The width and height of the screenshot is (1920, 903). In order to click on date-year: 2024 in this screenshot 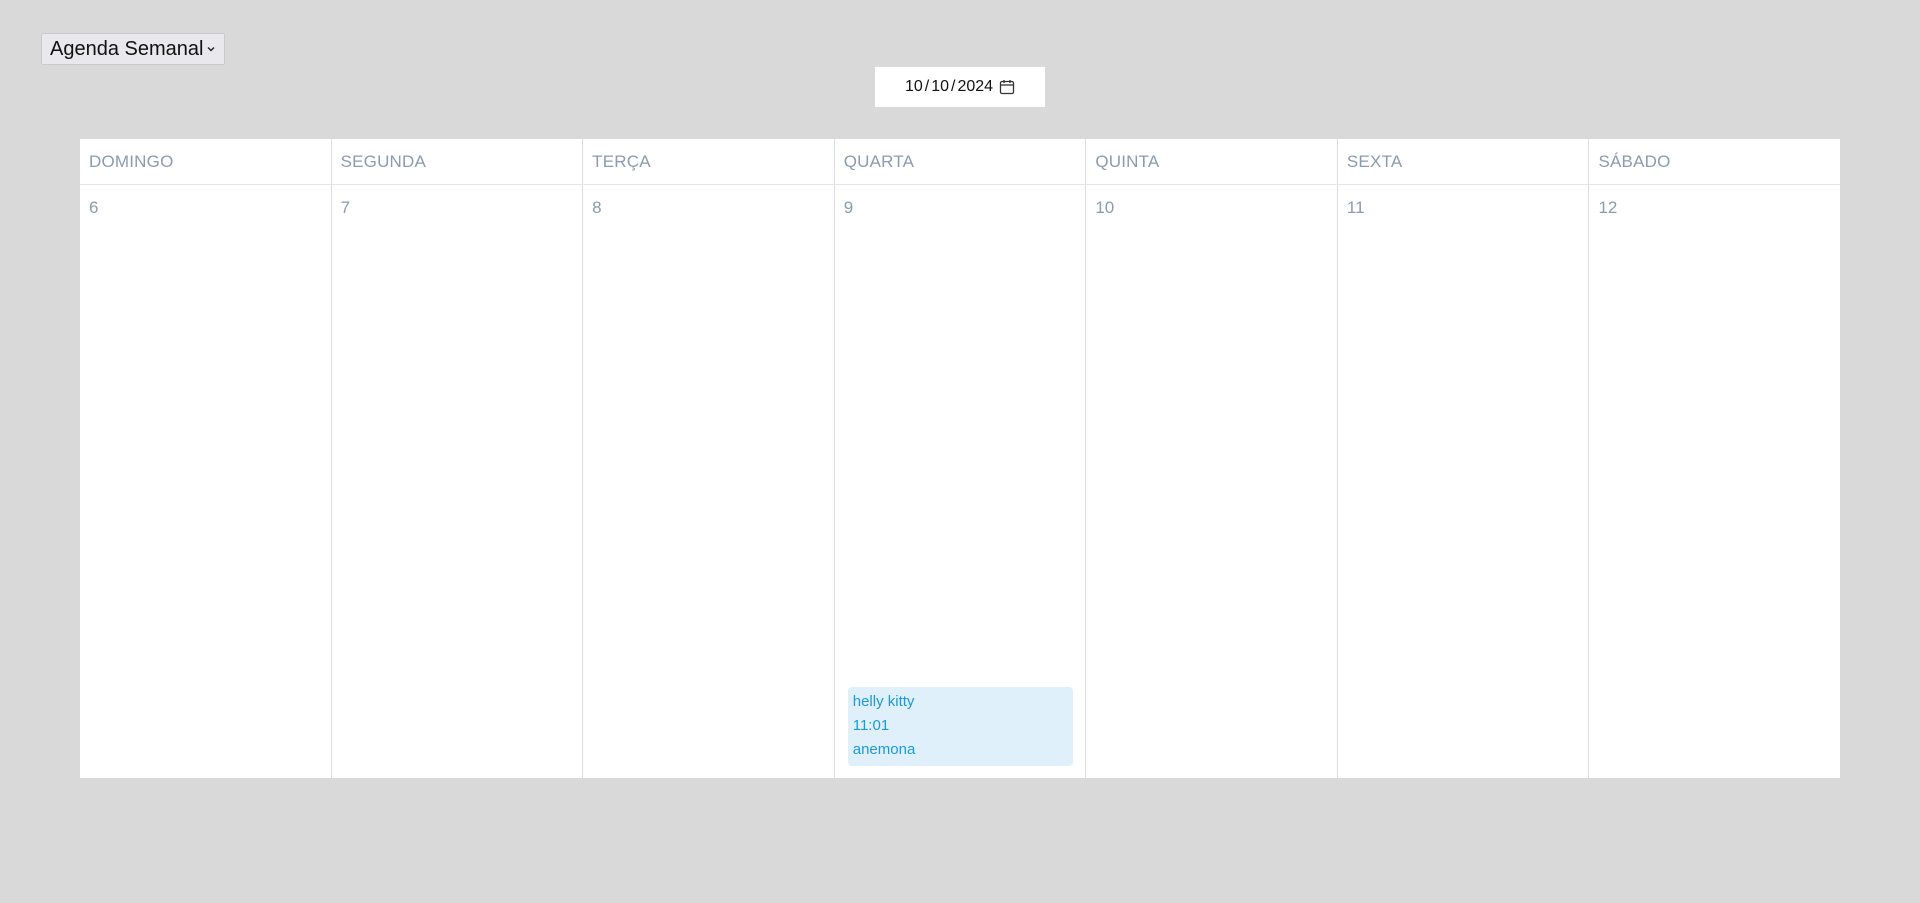, I will do `click(975, 87)`.